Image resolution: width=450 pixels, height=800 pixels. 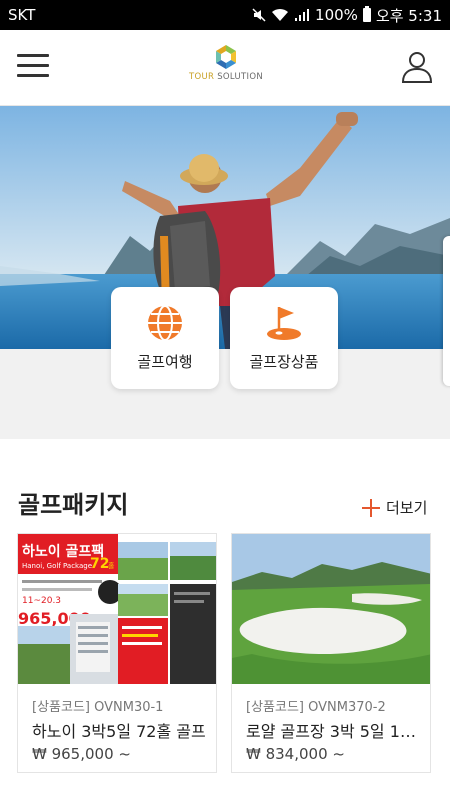 What do you see at coordinates (57, 566) in the screenshot?
I see `poster-subtitle: Hanoi, Golf Package` at bounding box center [57, 566].